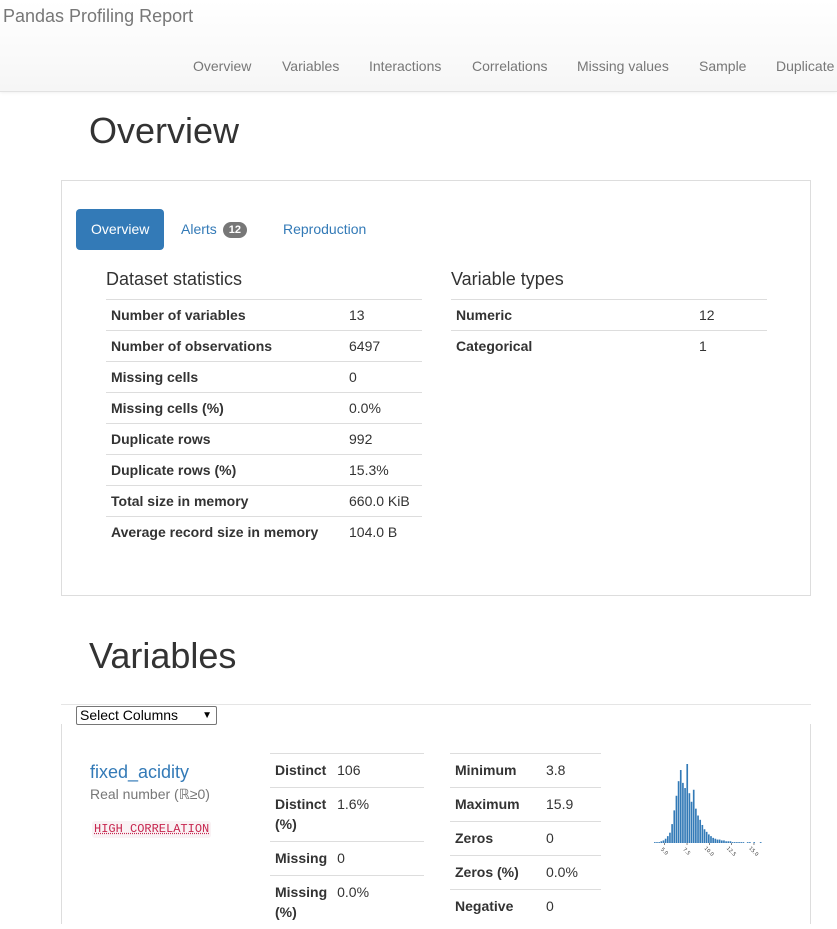  I want to click on nav-overview: Overview, so click(222, 66).